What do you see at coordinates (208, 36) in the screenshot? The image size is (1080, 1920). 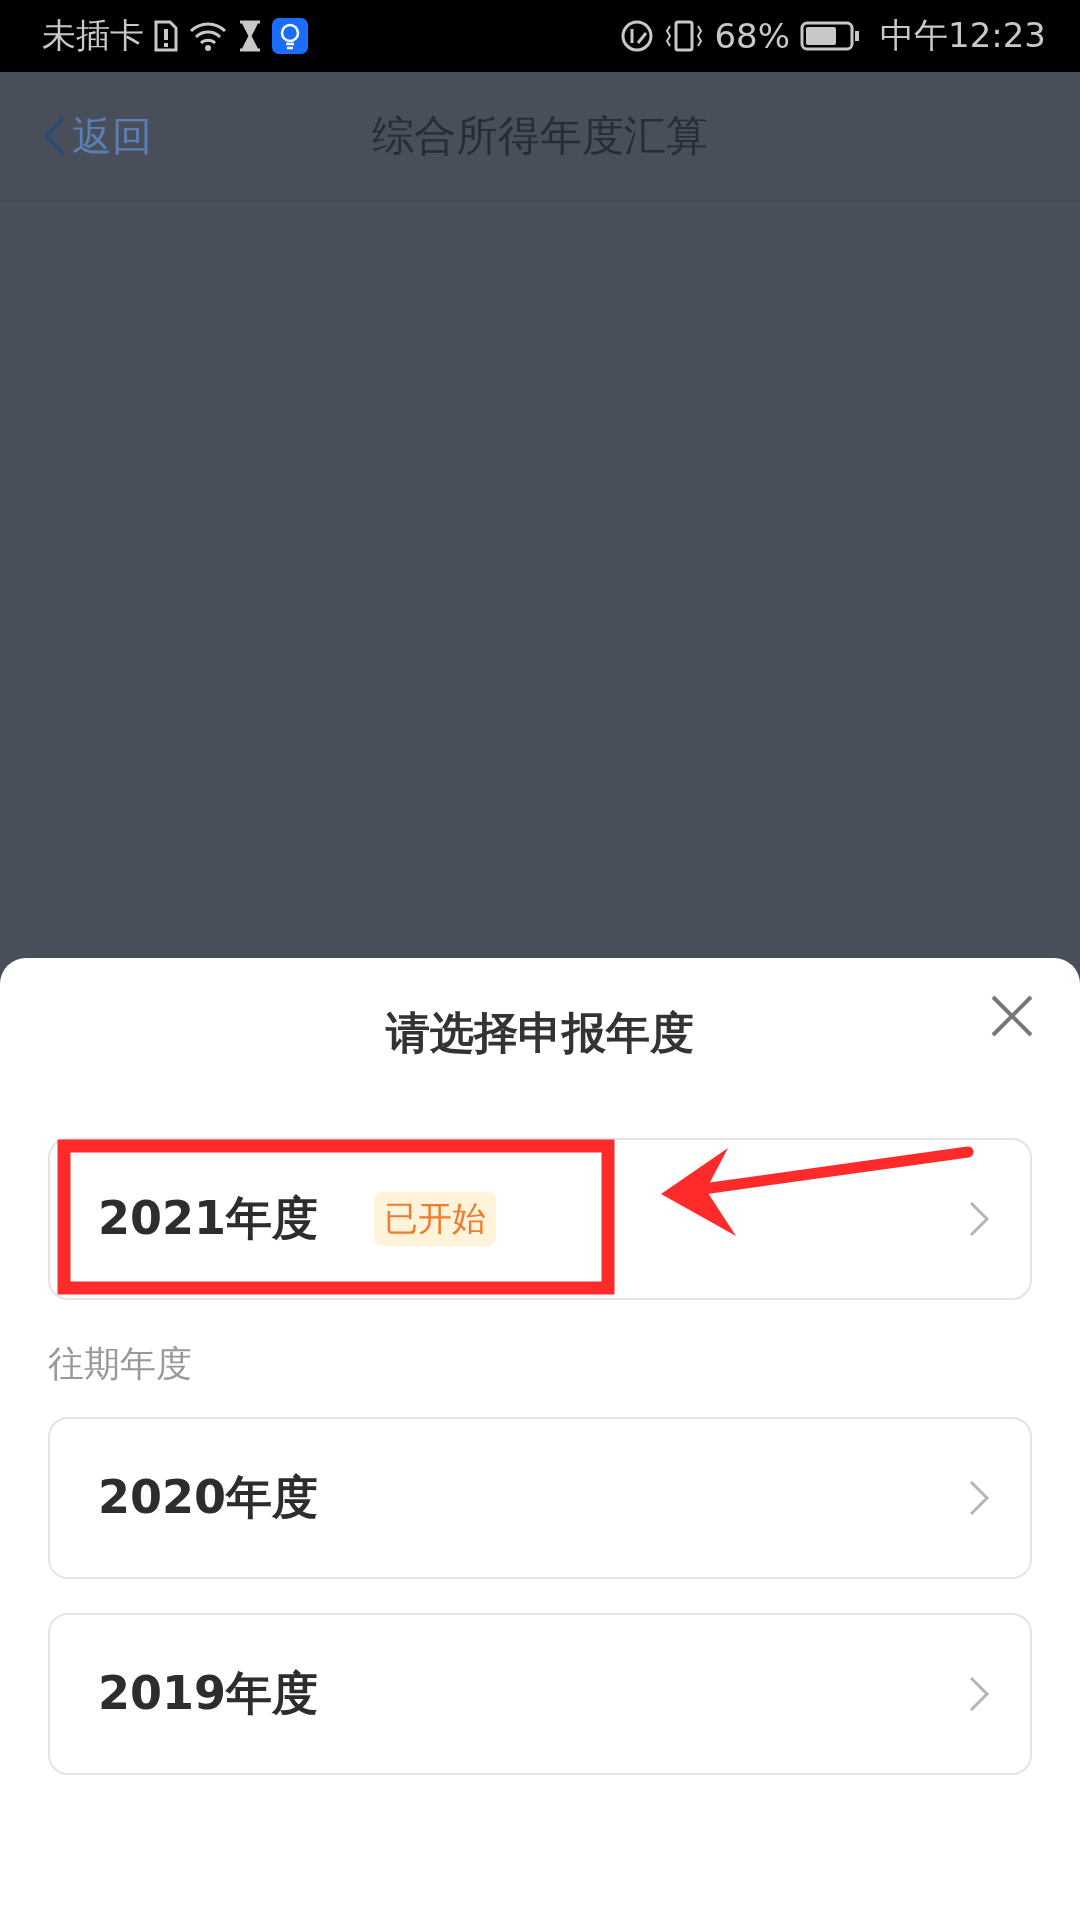 I see `wifi-icon` at bounding box center [208, 36].